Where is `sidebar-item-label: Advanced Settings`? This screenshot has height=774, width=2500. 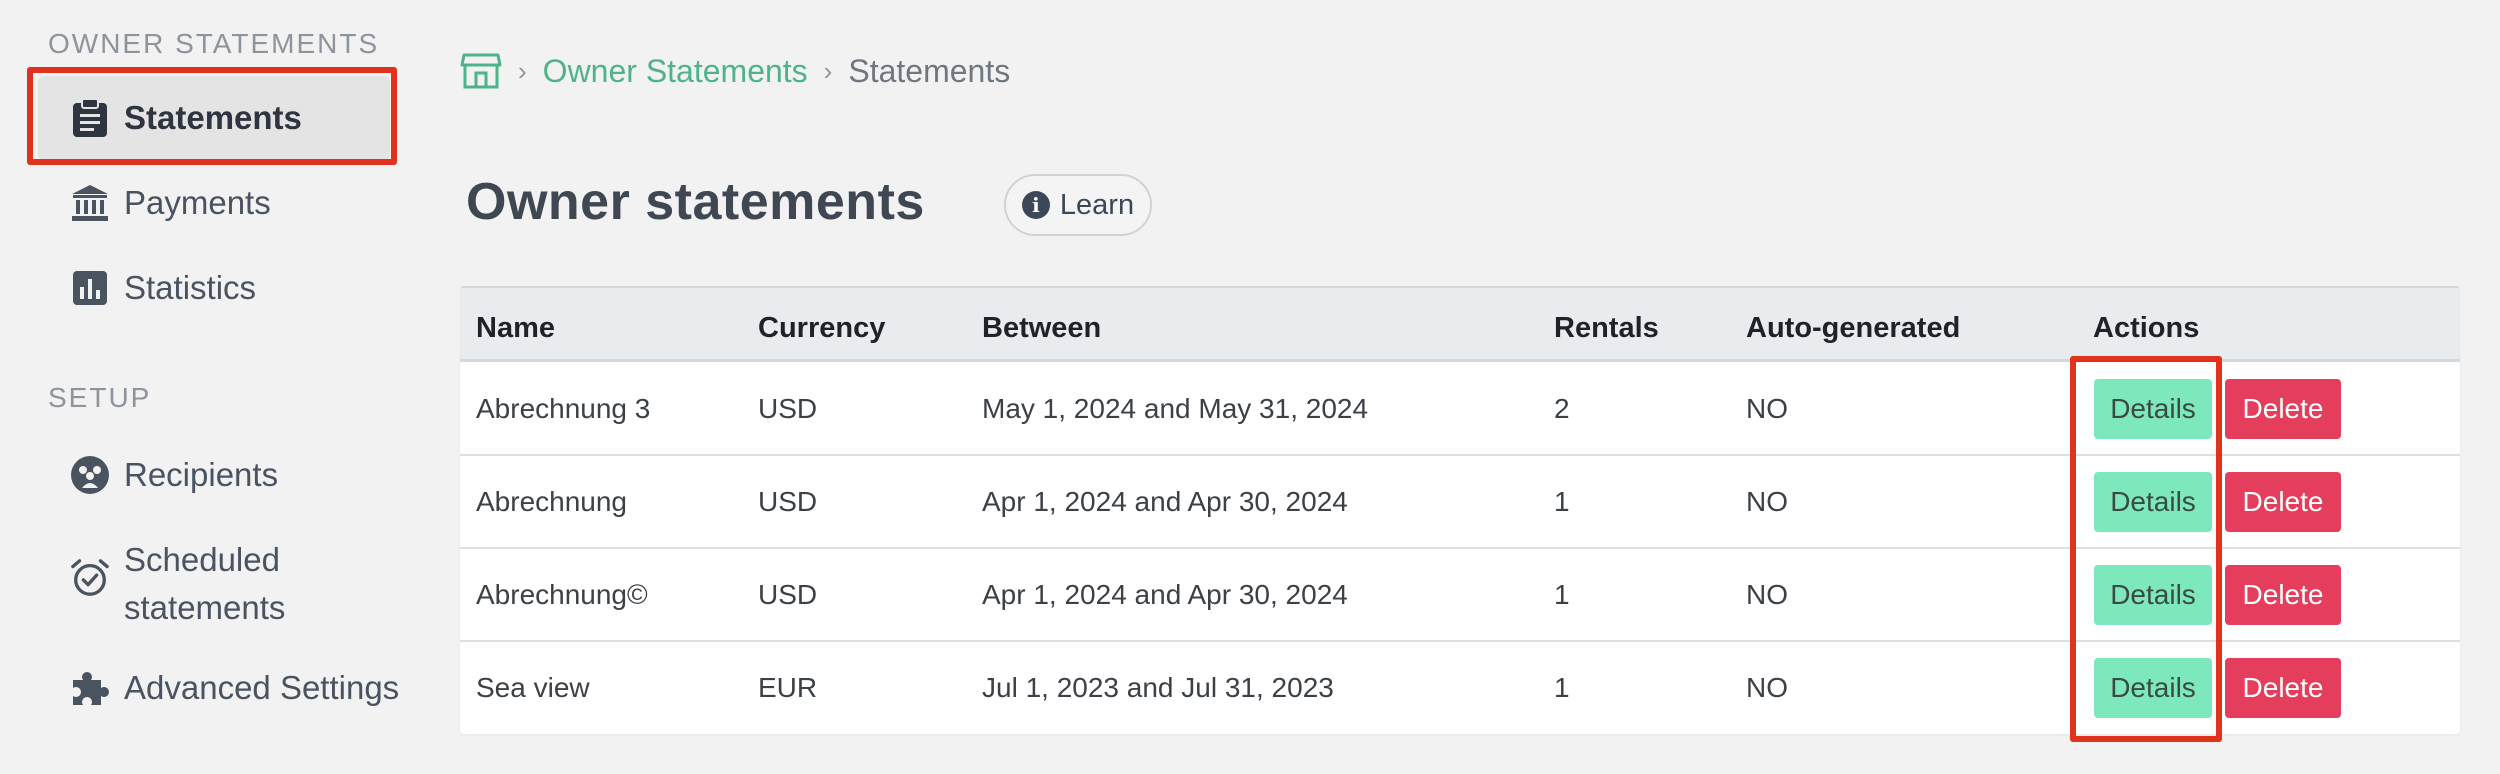
sidebar-item-label: Advanced Settings is located at coordinates (262, 687).